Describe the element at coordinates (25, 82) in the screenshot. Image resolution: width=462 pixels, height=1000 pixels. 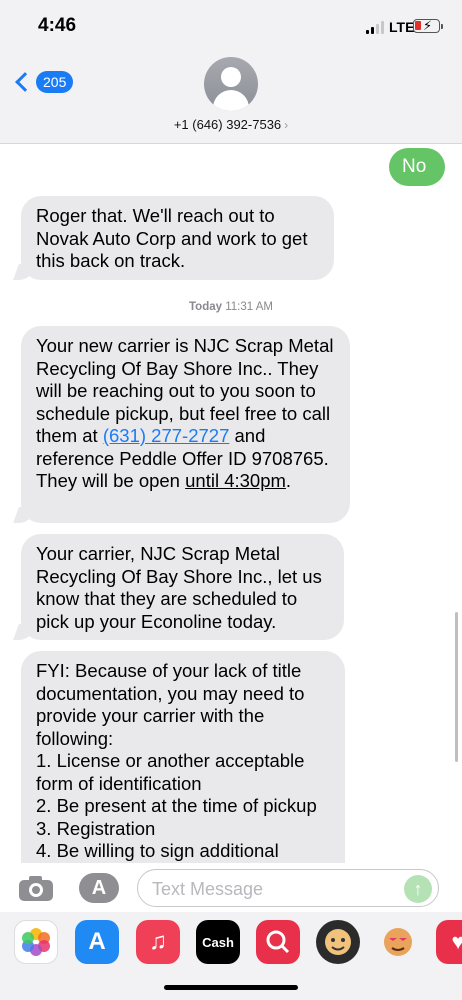
I see `chevron-left-icon` at that location.